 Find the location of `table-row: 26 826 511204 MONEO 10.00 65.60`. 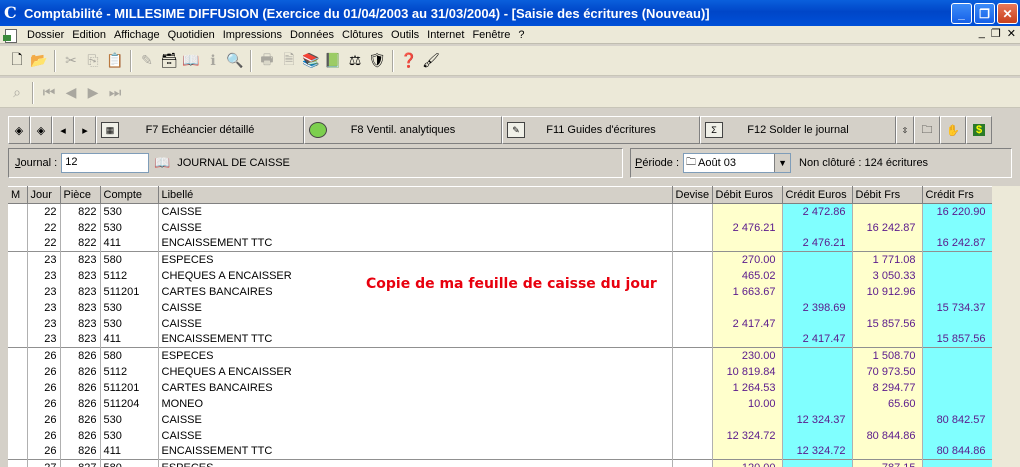

table-row: 26 826 511204 MONEO 10.00 65.60 is located at coordinates (500, 403).